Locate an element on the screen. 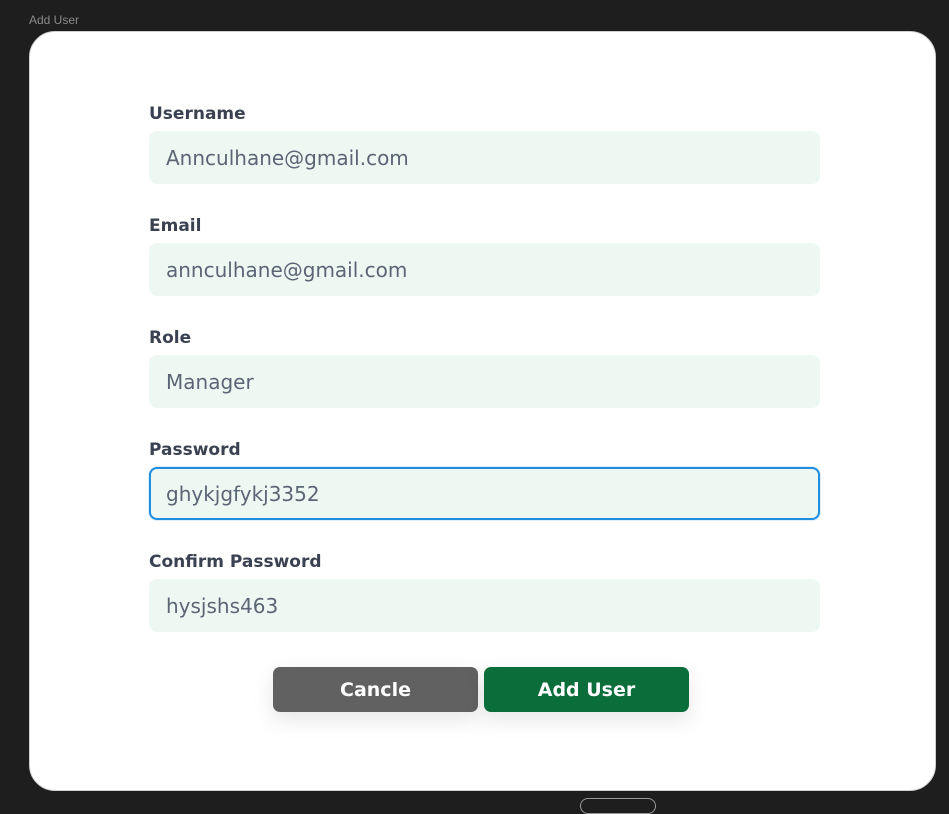  email-input is located at coordinates (484, 269).